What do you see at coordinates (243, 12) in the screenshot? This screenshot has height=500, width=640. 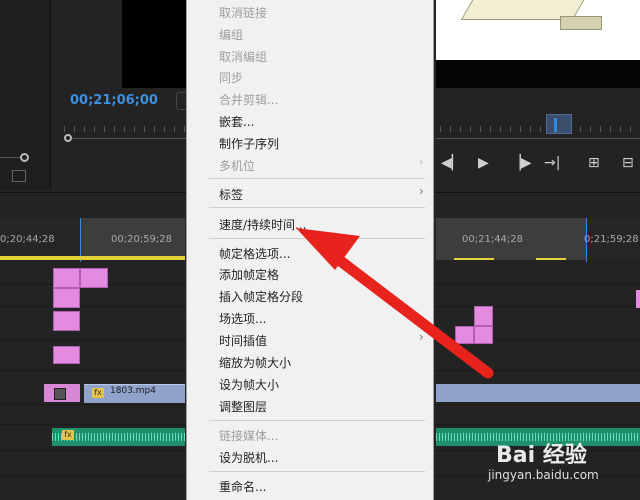 I see `menu-item-unlink: 取消链接` at bounding box center [243, 12].